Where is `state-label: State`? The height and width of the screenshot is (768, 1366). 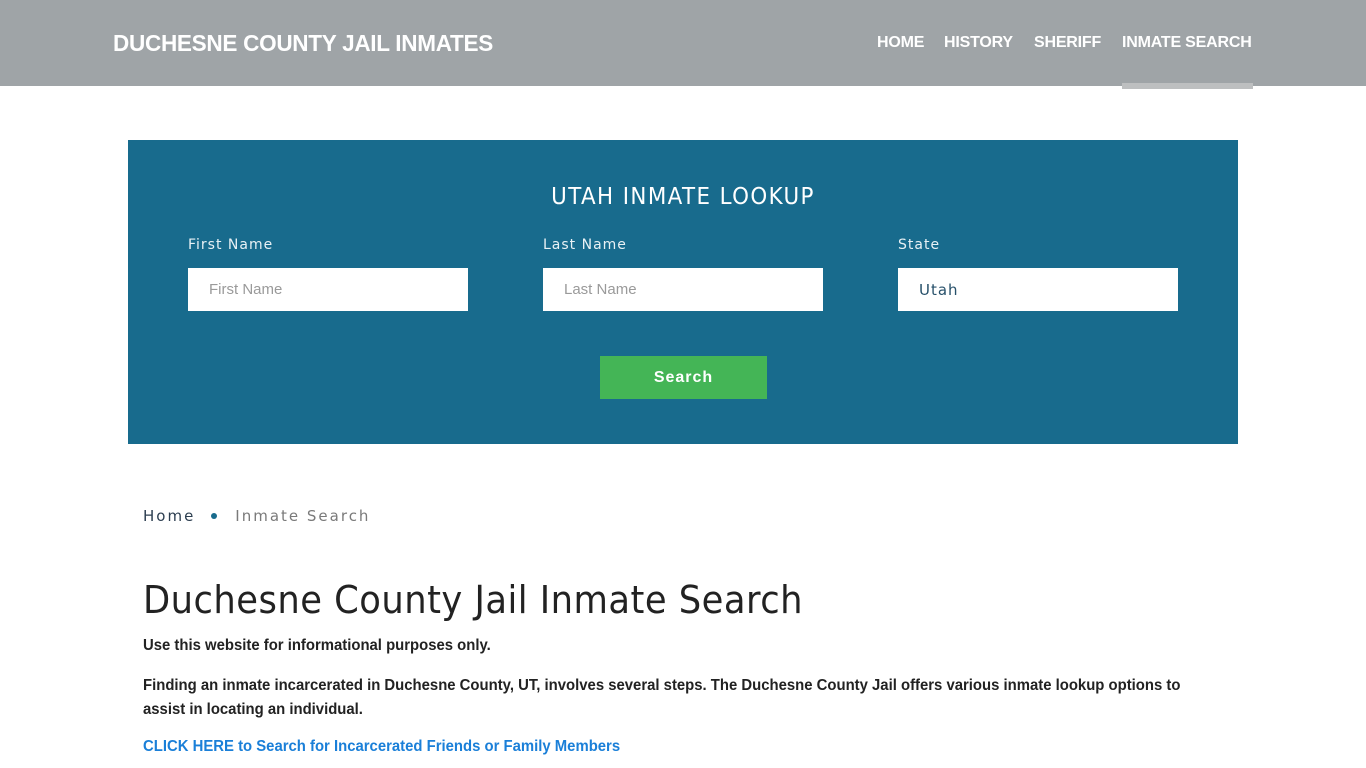
state-label: State is located at coordinates (919, 245).